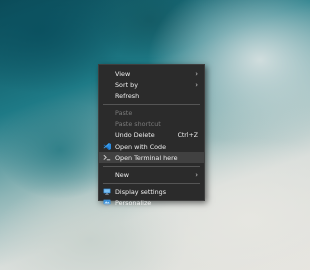 This screenshot has width=320, height=270. I want to click on menu-item-paste-shortcut: Paste shortcut, so click(151, 124).